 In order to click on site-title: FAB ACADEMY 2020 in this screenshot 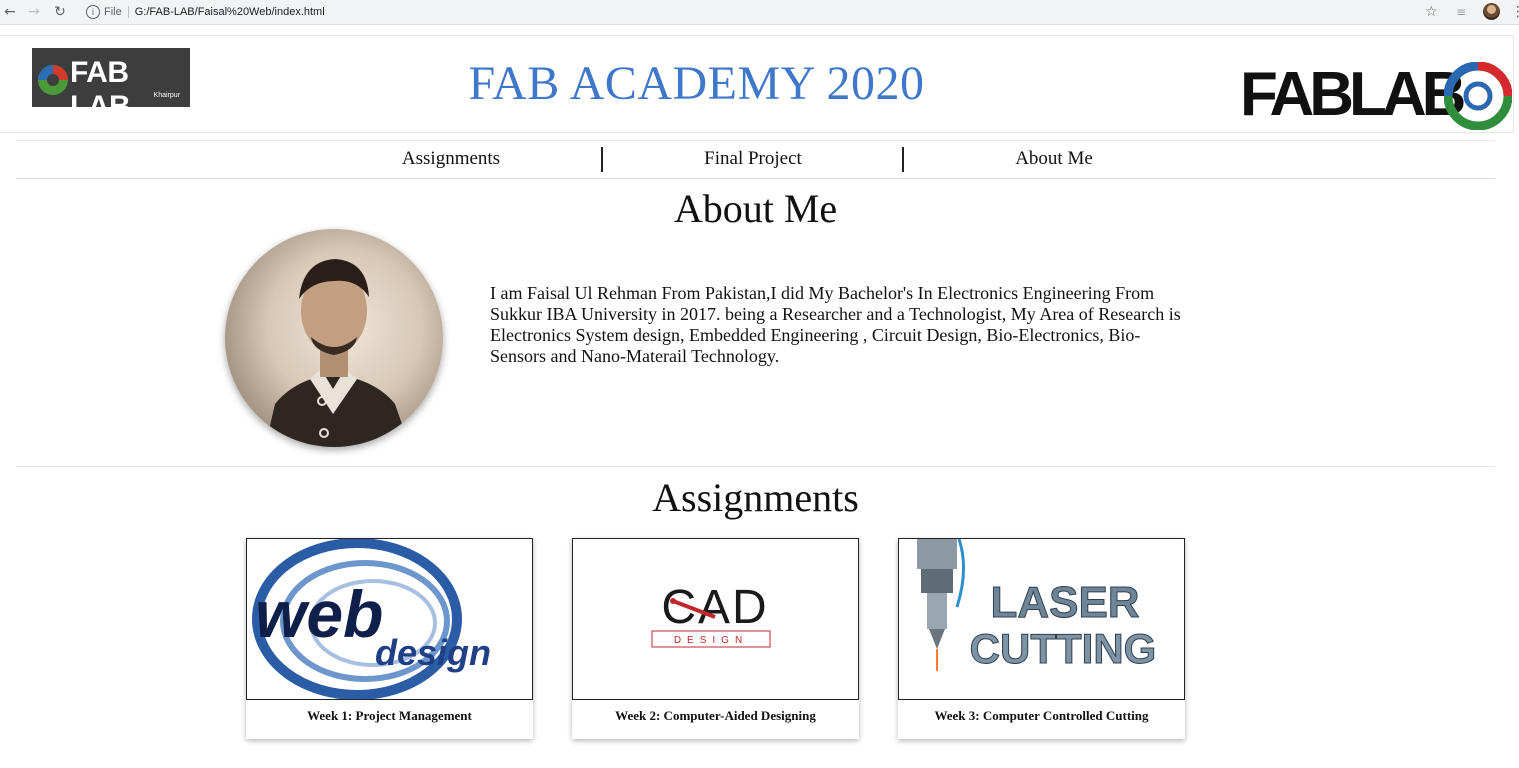, I will do `click(696, 83)`.